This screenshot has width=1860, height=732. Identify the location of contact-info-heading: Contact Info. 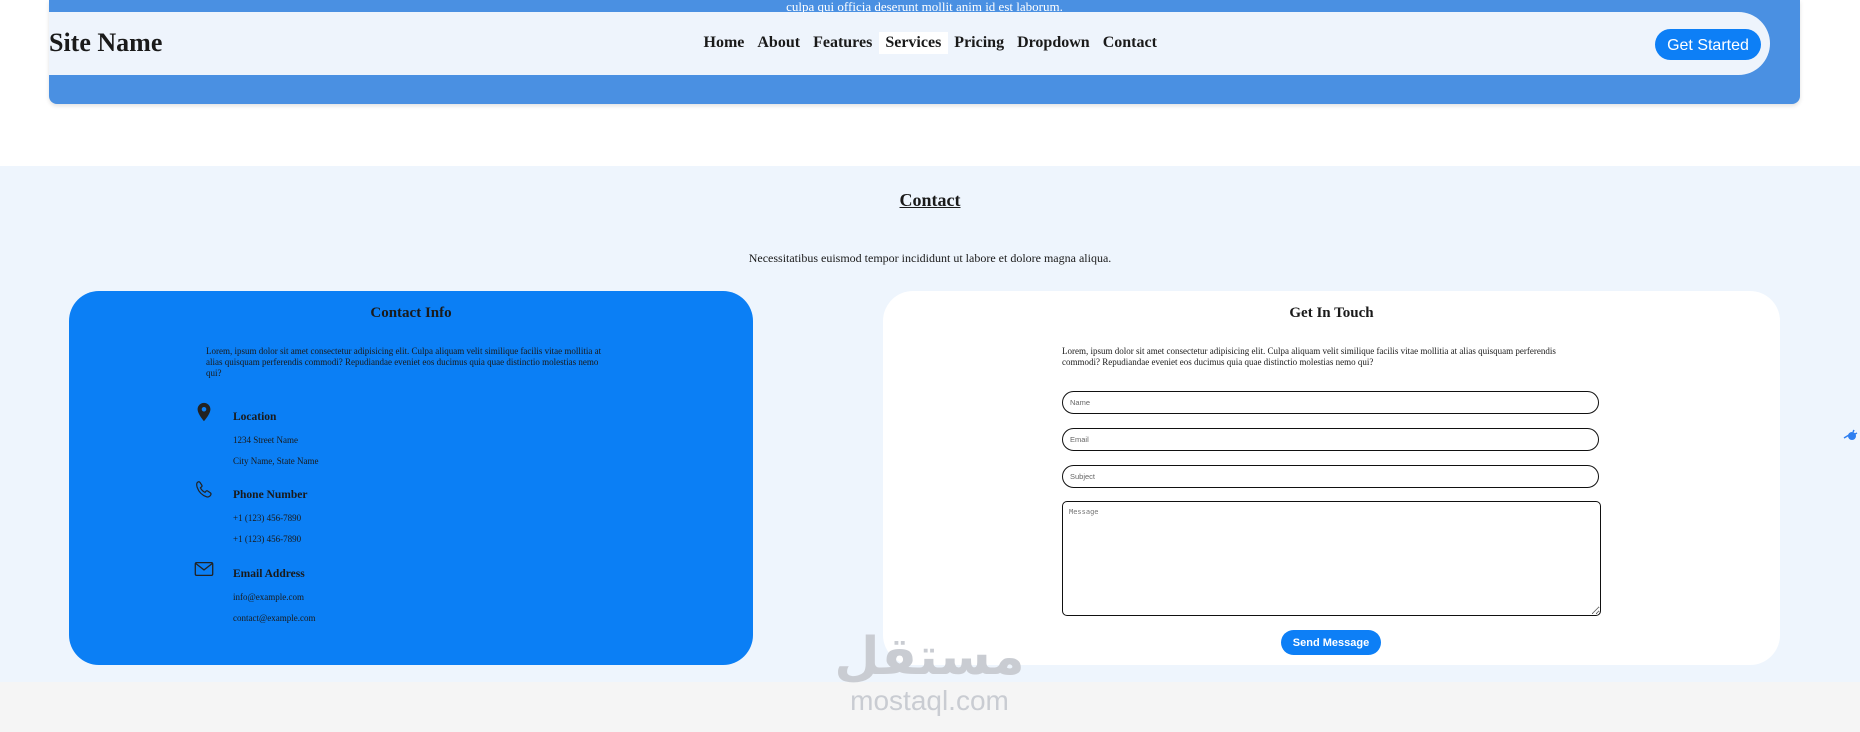
(411, 313).